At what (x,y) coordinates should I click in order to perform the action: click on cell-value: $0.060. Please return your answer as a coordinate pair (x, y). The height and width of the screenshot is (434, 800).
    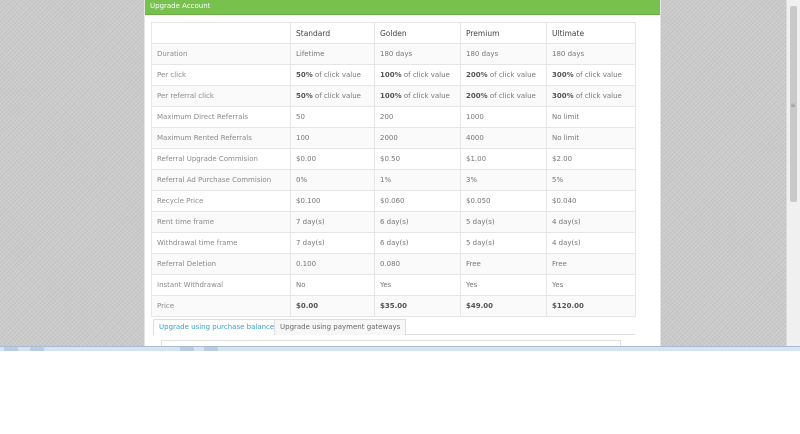
    Looking at the image, I should click on (392, 201).